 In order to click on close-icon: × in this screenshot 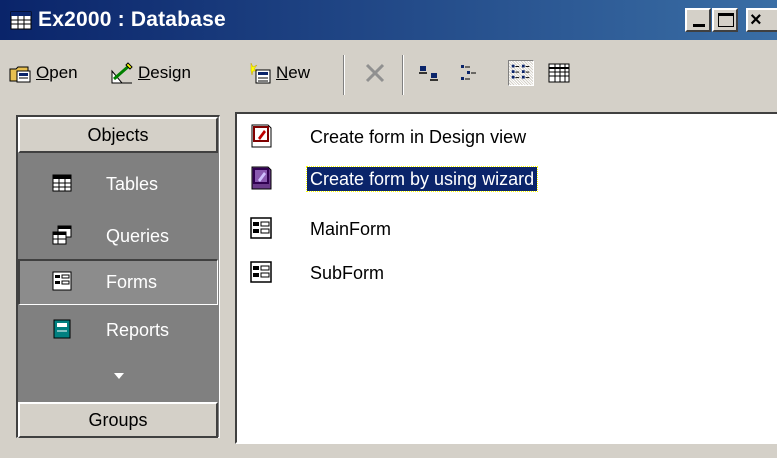, I will do `click(756, 20)`.